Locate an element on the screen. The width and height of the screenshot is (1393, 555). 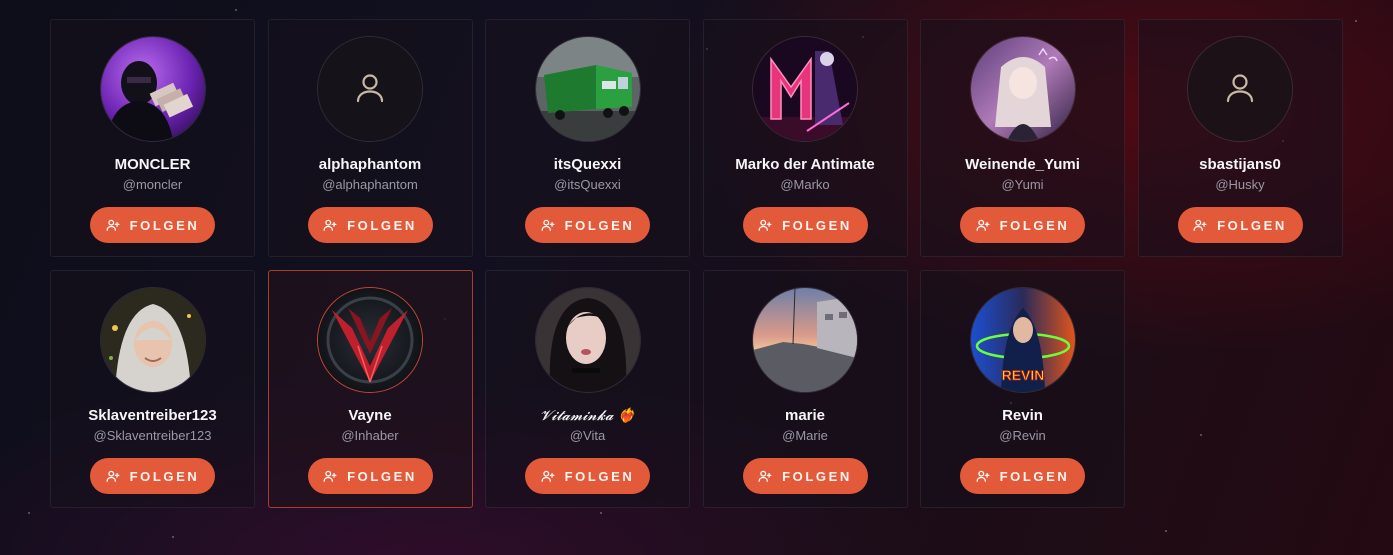
avatar: REVIN is located at coordinates (1022, 340).